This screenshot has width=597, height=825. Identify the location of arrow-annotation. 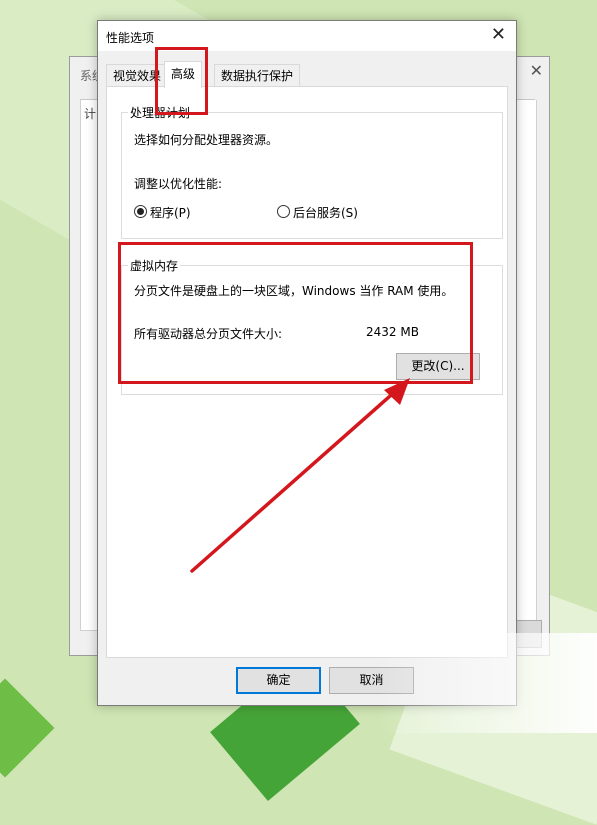
(300, 475).